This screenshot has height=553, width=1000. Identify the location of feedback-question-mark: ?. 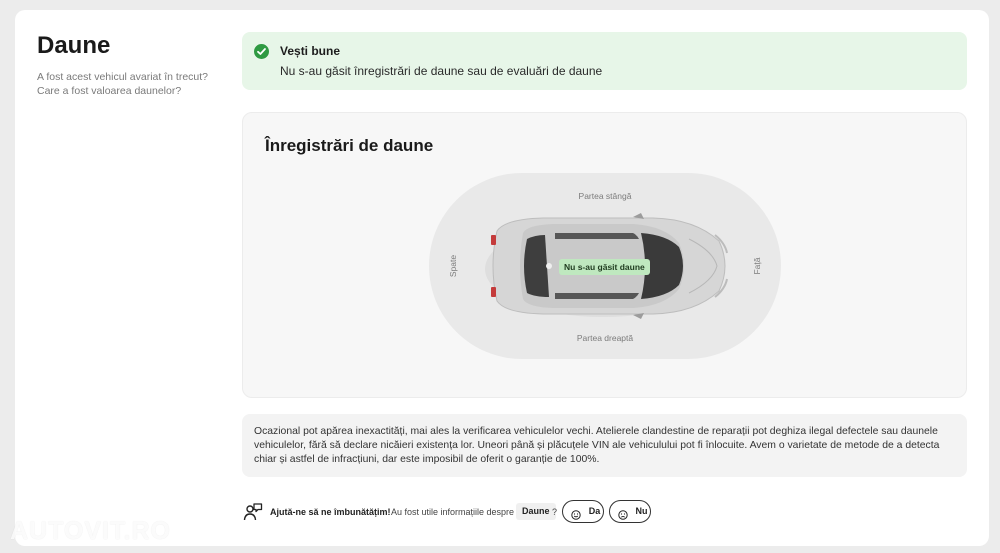
(555, 512).